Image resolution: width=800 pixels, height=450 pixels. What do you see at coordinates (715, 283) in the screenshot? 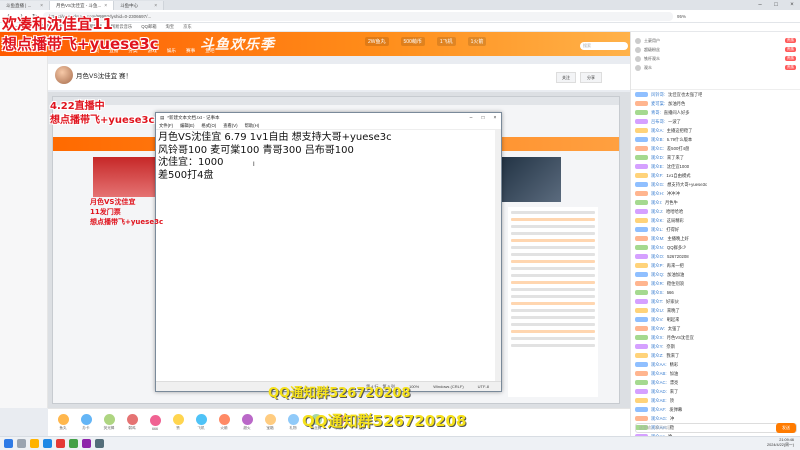
I see `chat-message: 观众R: 稳住别浪` at bounding box center [715, 283].